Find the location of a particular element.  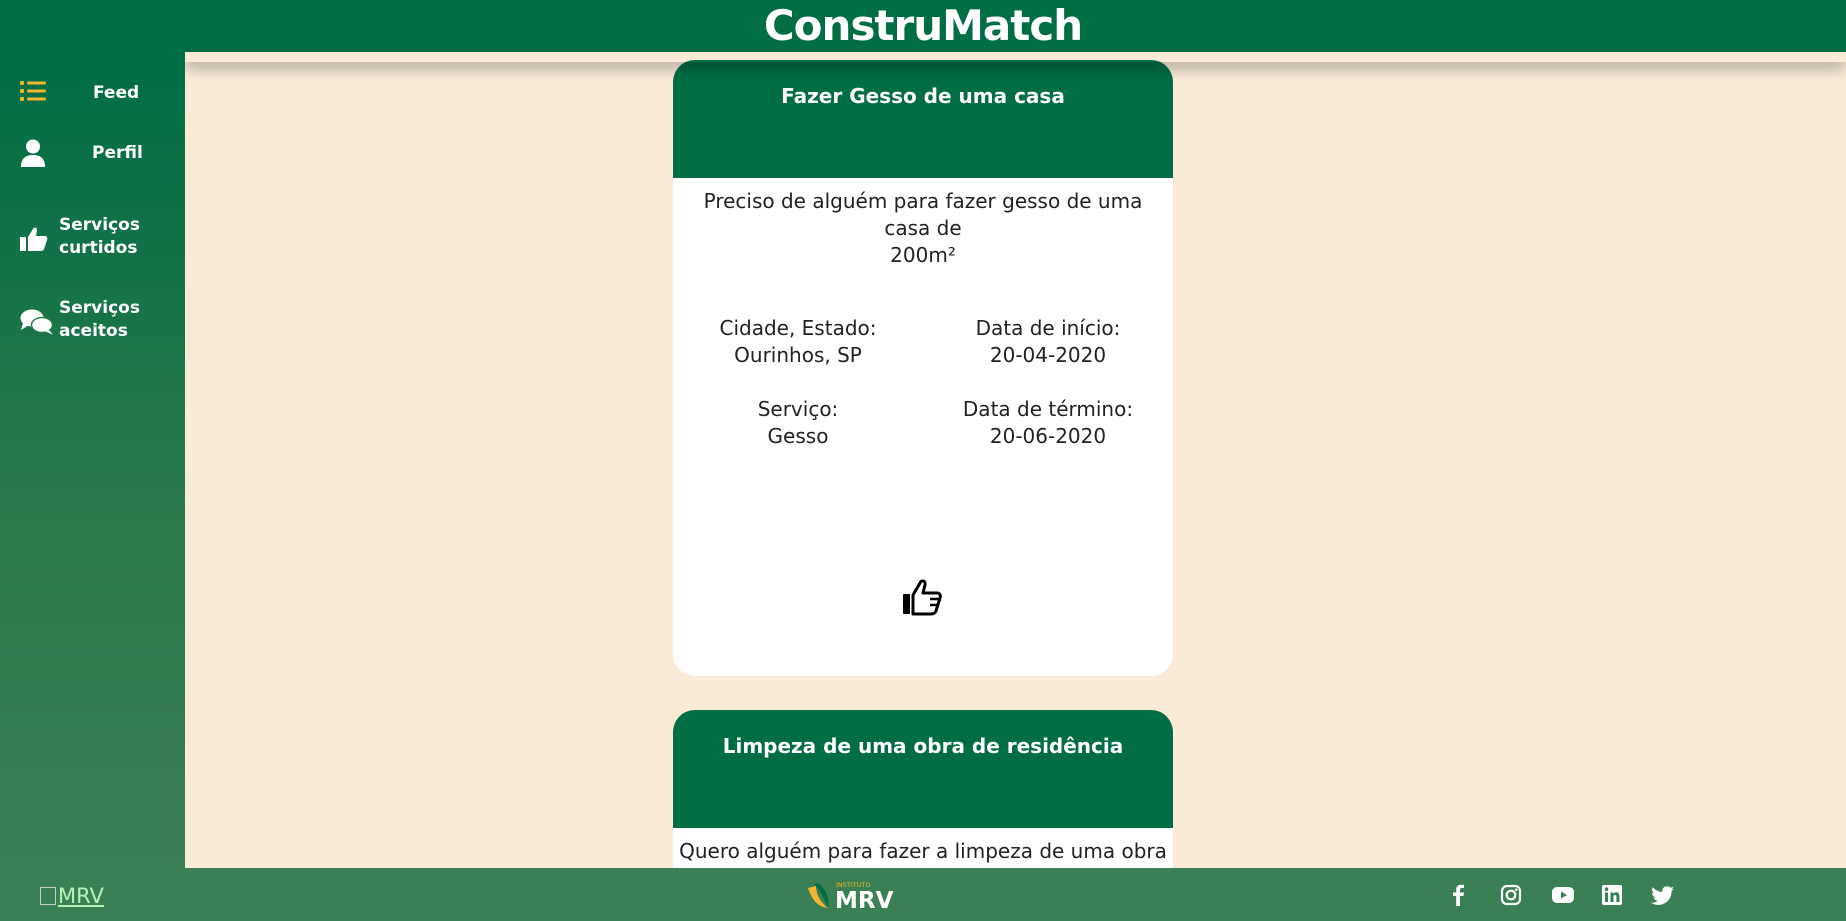

twitter-icon is located at coordinates (1663, 898).